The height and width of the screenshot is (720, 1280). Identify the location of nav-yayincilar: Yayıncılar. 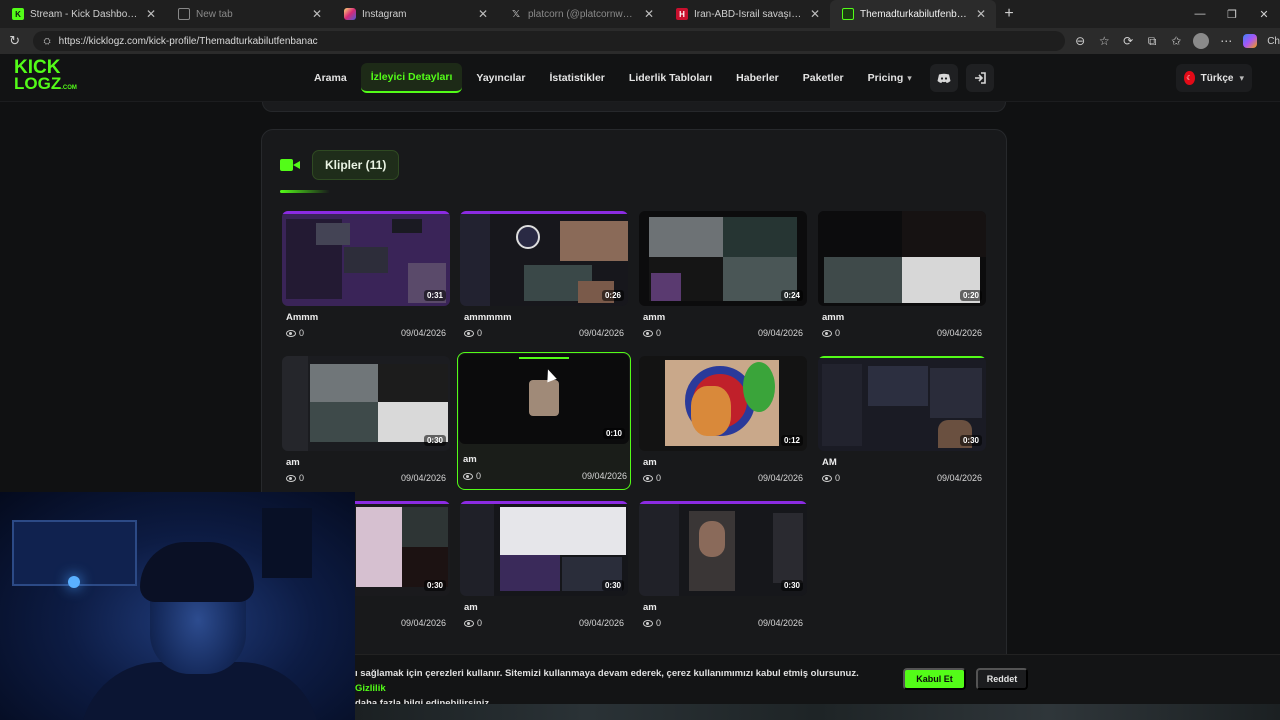
(500, 78).